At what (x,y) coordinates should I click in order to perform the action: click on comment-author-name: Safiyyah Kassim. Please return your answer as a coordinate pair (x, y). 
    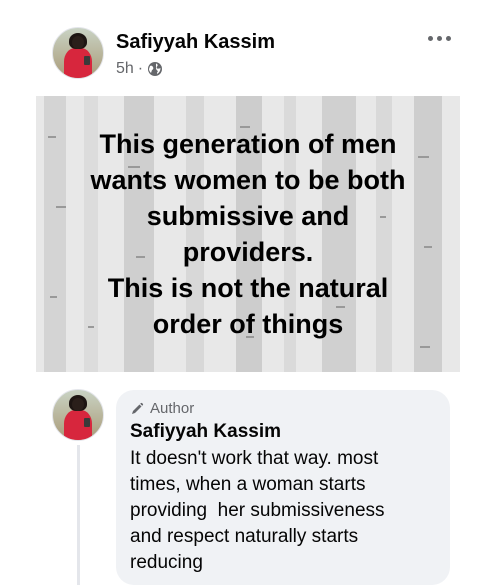
    Looking at the image, I should click on (205, 432).